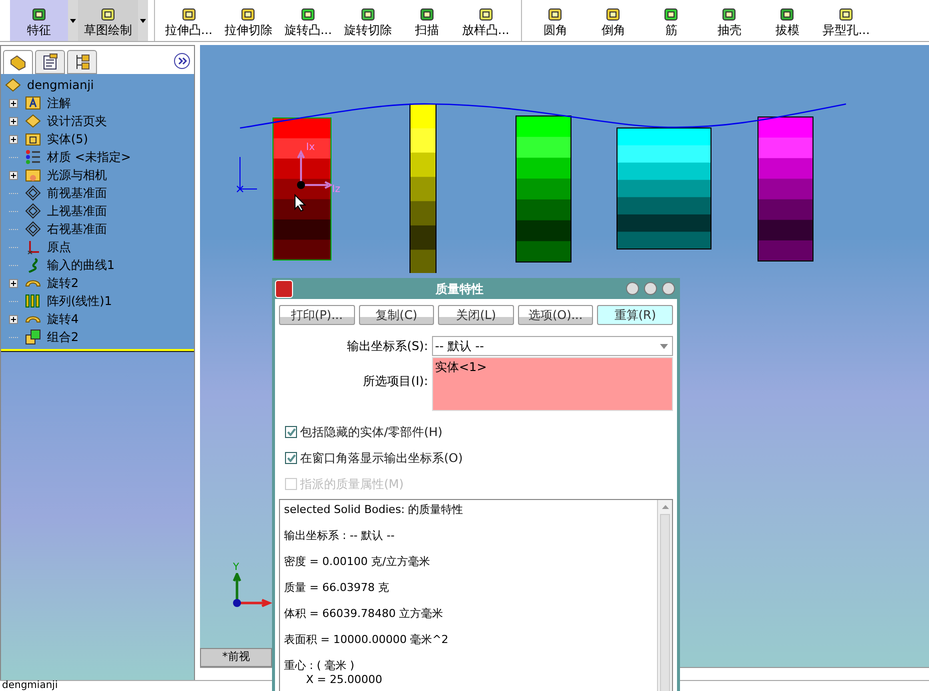 The image size is (929, 691). What do you see at coordinates (108, 20) in the screenshot?
I see `toolbar-button: 草图绘制` at bounding box center [108, 20].